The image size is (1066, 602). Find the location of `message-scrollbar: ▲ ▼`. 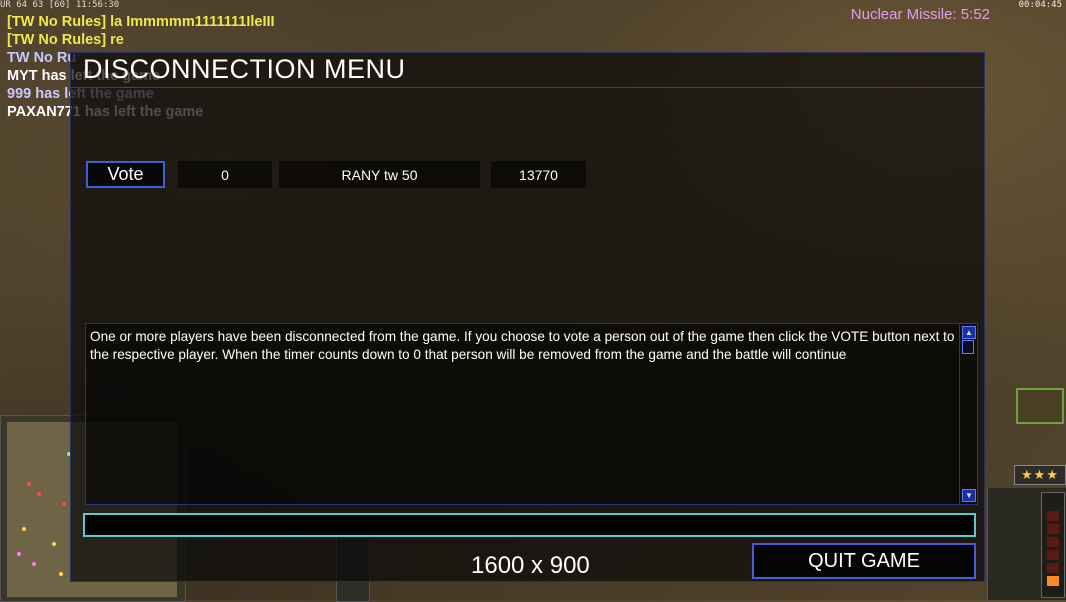

message-scrollbar: ▲ ▼ is located at coordinates (968, 414).